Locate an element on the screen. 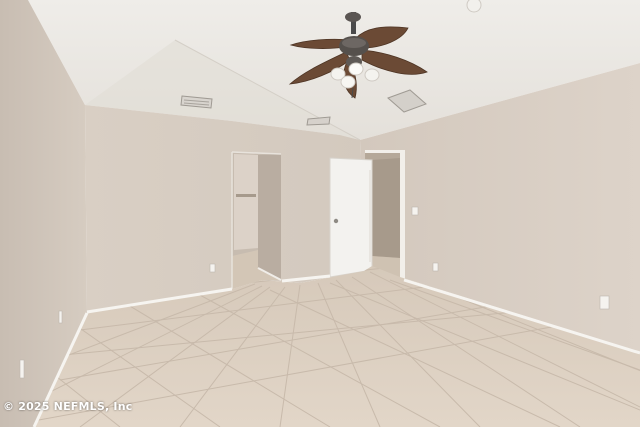 The height and width of the screenshot is (427, 640). watermark: © 2025 NEFMLS, Inc is located at coordinates (68, 406).